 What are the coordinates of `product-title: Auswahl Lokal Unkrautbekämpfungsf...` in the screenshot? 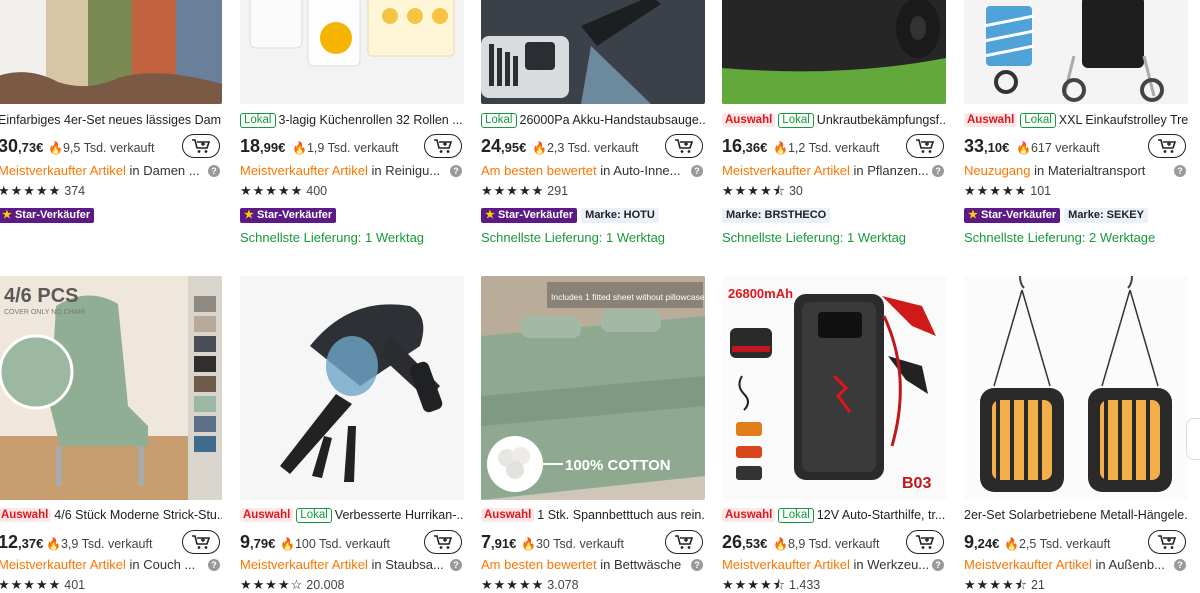 It's located at (834, 120).